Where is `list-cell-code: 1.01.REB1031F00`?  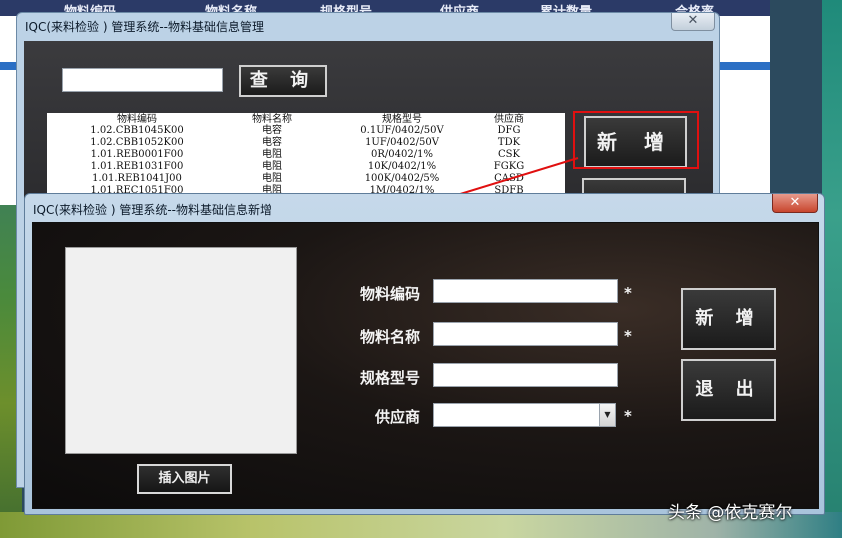 list-cell-code: 1.01.REB1031F00 is located at coordinates (137, 166).